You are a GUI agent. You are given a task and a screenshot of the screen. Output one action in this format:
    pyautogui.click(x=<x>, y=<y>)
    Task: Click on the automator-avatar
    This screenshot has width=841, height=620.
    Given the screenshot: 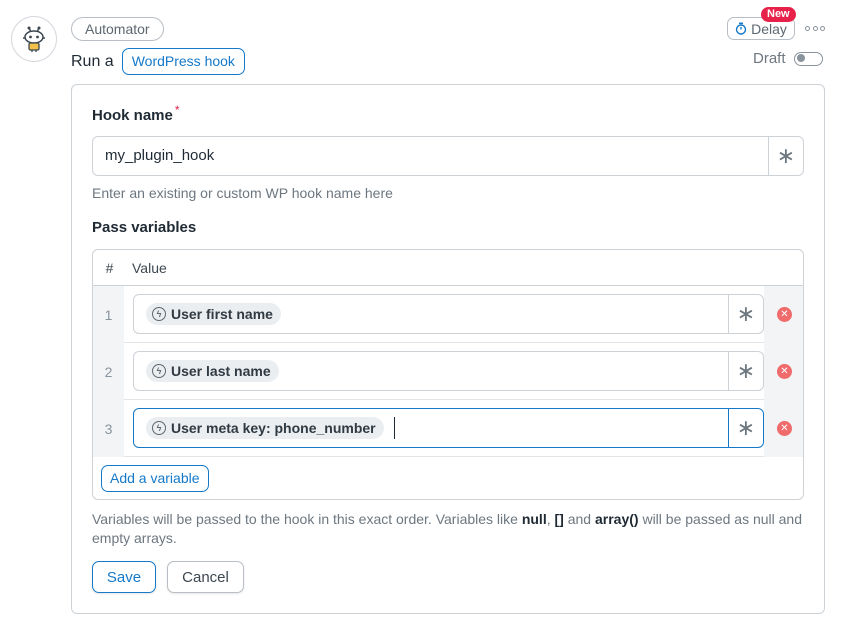 What is the action you would take?
    pyautogui.click(x=34, y=39)
    